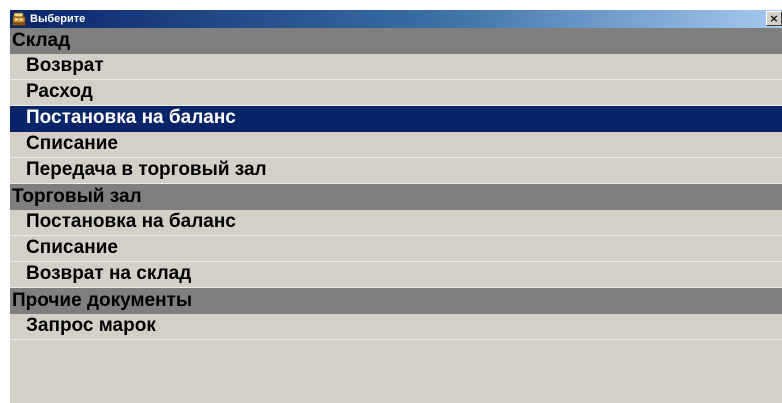 The height and width of the screenshot is (403, 782). Describe the element at coordinates (396, 275) in the screenshot. I see `list-item-return-to-warehouse: Возврат на склад` at that location.